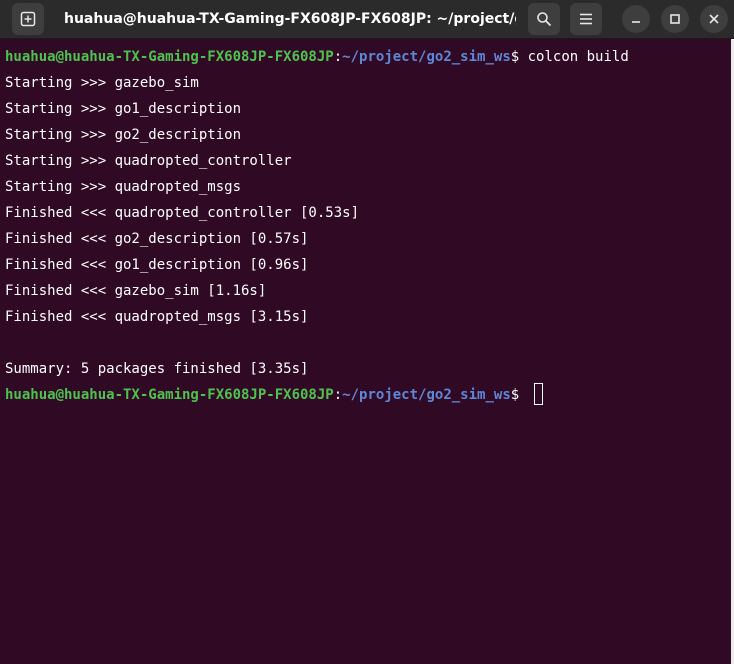 This screenshot has width=734, height=664. What do you see at coordinates (102, 83) in the screenshot?
I see `output-line: Starting >>> gazebo_sim` at bounding box center [102, 83].